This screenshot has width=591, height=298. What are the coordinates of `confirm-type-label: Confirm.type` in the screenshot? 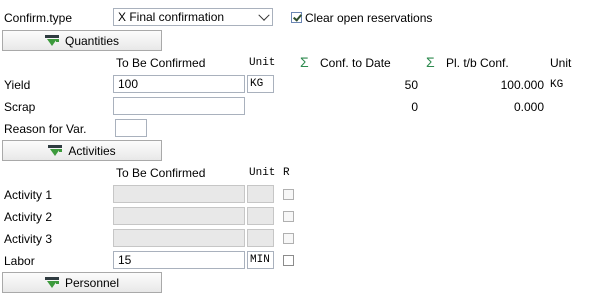 It's located at (38, 18).